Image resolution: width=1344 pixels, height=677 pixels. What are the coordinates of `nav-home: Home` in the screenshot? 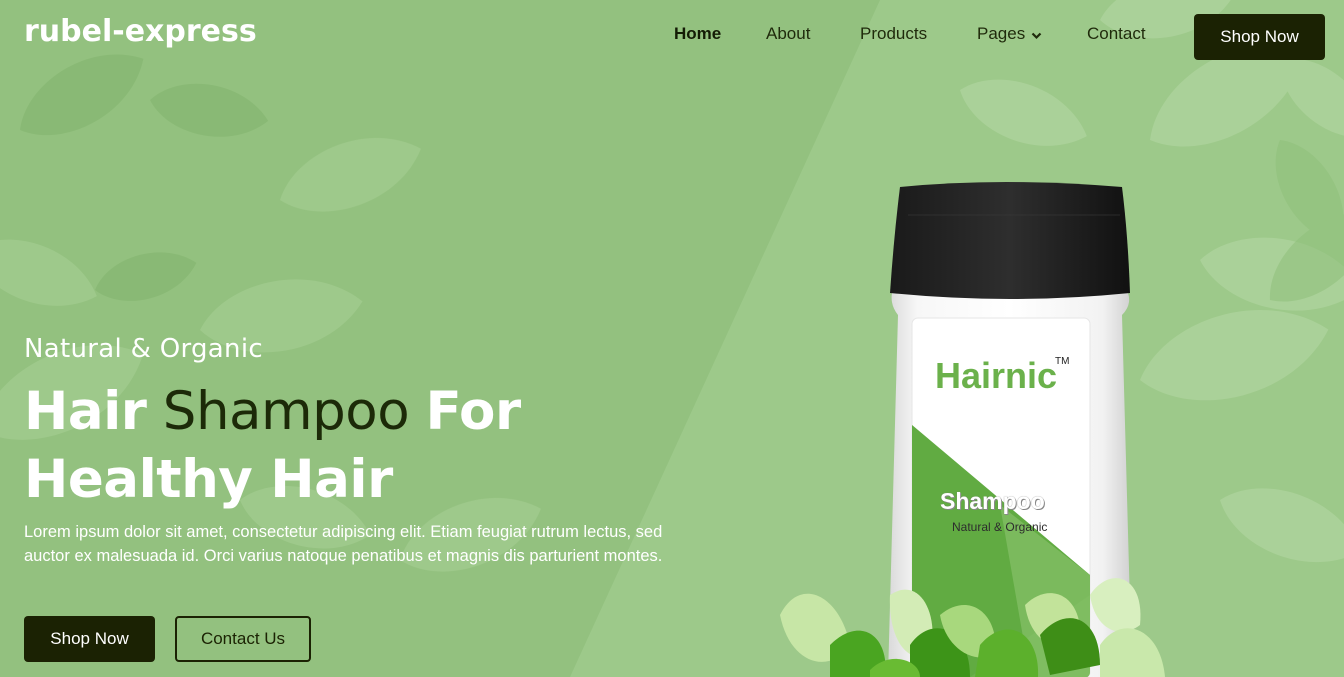 It's located at (697, 34).